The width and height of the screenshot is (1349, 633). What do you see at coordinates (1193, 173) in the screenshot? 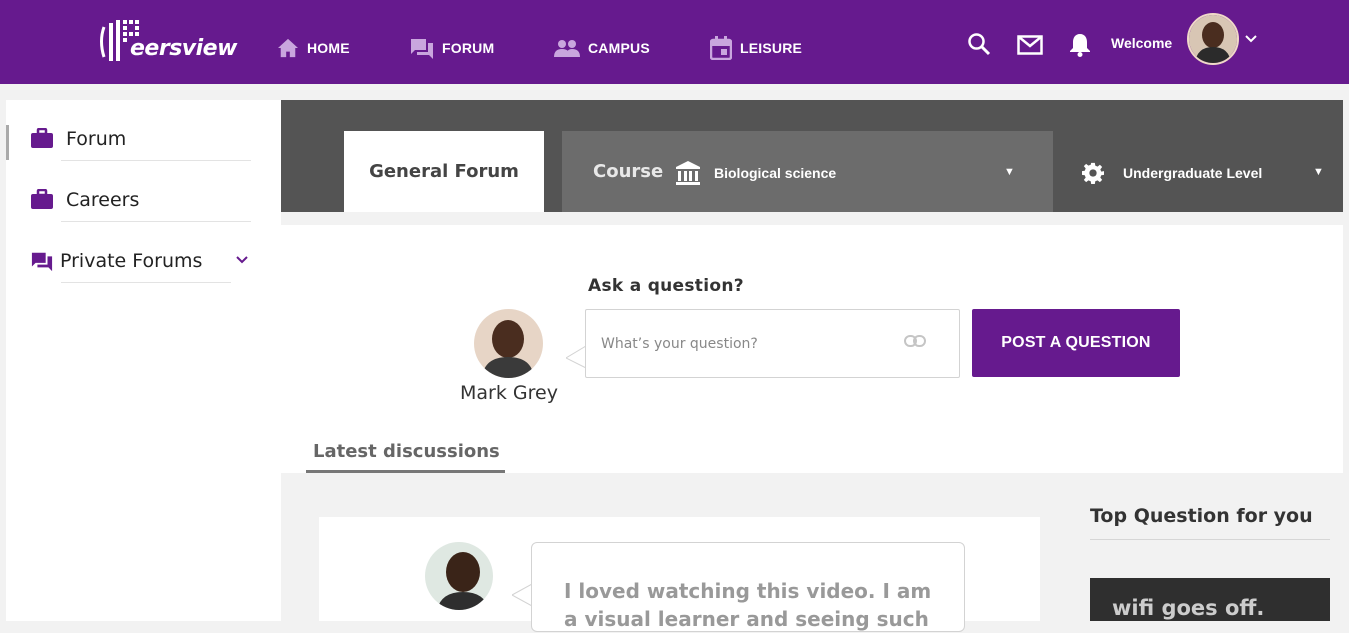
I see `level-value: Undergraduate Level` at bounding box center [1193, 173].